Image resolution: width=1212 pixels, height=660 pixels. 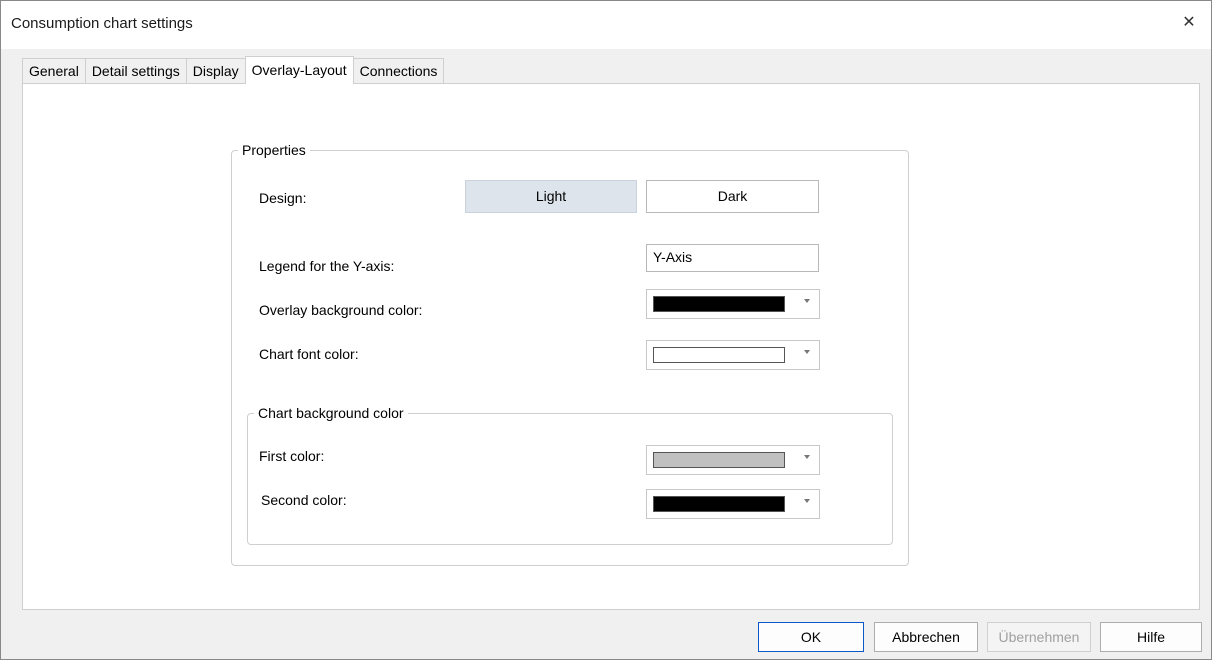 I want to click on close-icon: ✕, so click(x=1189, y=23).